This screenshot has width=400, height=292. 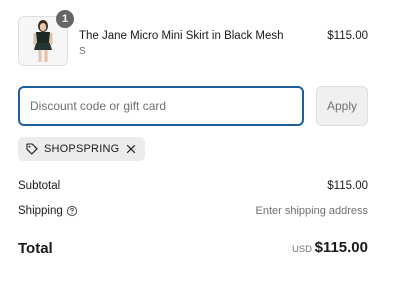 What do you see at coordinates (342, 106) in the screenshot?
I see `apply-button: Apply` at bounding box center [342, 106].